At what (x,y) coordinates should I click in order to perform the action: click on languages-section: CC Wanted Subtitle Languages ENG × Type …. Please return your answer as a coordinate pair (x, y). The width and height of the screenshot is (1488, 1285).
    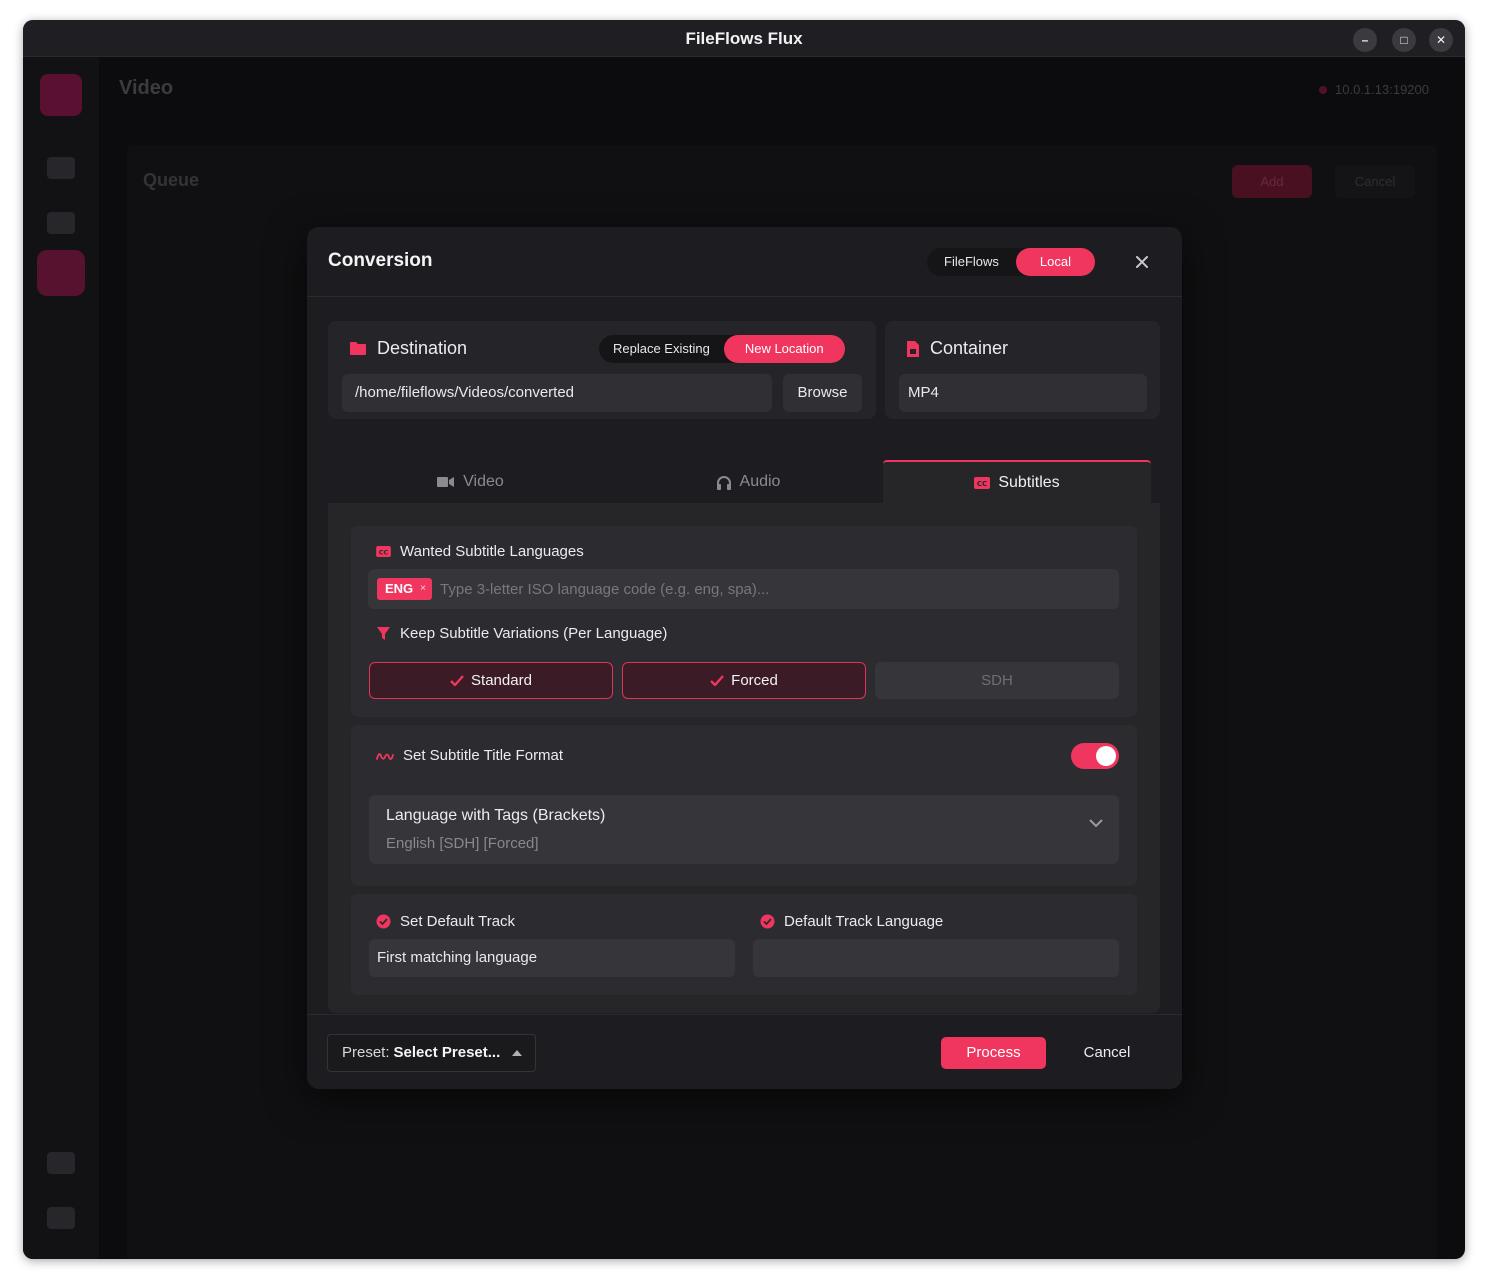
    Looking at the image, I should click on (744, 621).